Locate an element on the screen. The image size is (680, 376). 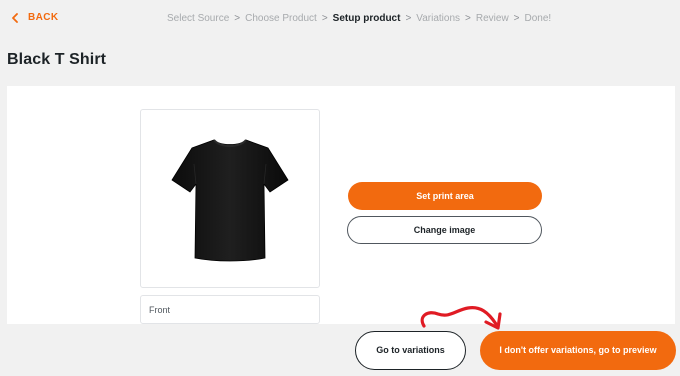
back-label: BACK is located at coordinates (43, 17).